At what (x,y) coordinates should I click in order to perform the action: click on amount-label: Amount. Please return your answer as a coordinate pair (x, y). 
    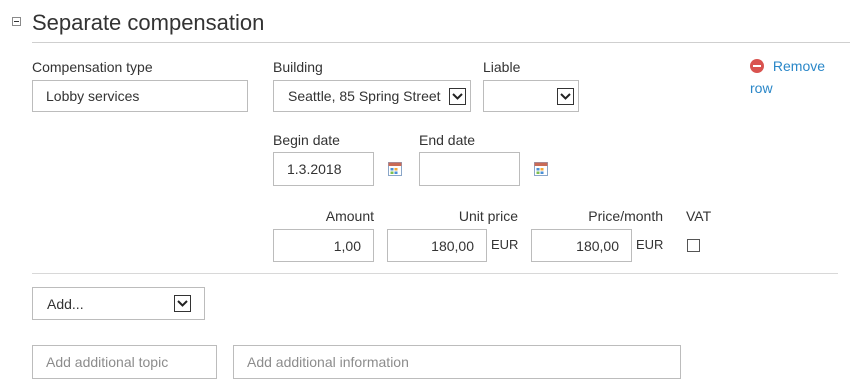
    Looking at the image, I should click on (349, 216).